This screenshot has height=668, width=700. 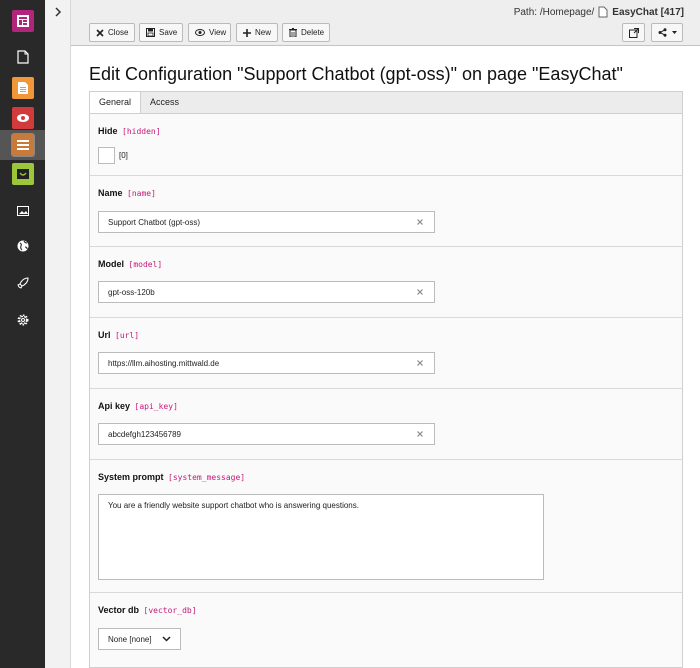 What do you see at coordinates (22, 320) in the screenshot?
I see `gear-icon` at bounding box center [22, 320].